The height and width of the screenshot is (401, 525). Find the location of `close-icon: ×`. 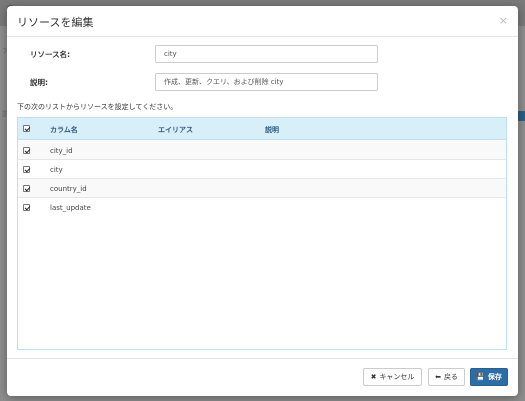

close-icon: × is located at coordinates (503, 20).